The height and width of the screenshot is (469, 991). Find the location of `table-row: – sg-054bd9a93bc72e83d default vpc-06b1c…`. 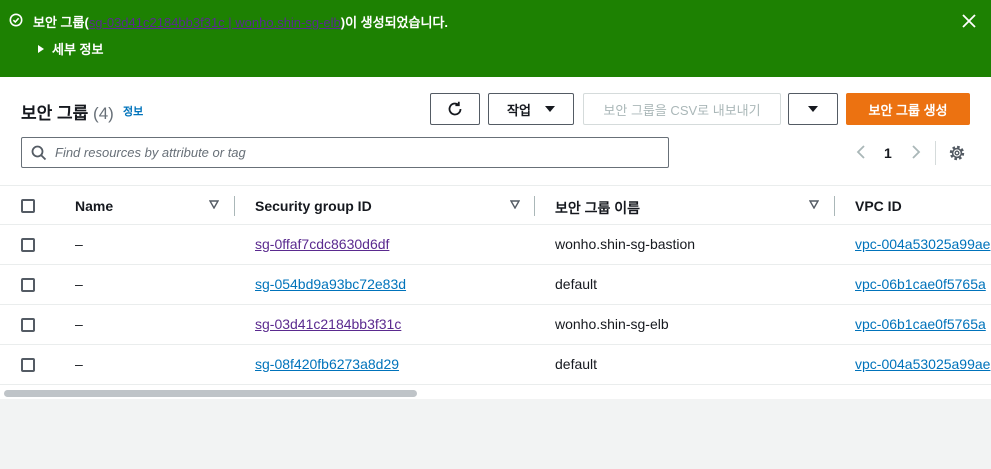

table-row: – sg-054bd9a93bc72e83d default vpc-06b1c… is located at coordinates (495, 285).